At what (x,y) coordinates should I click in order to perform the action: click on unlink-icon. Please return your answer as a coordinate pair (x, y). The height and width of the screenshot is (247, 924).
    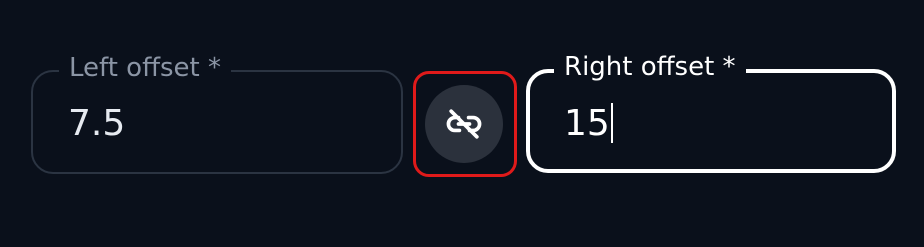
    Looking at the image, I should click on (464, 124).